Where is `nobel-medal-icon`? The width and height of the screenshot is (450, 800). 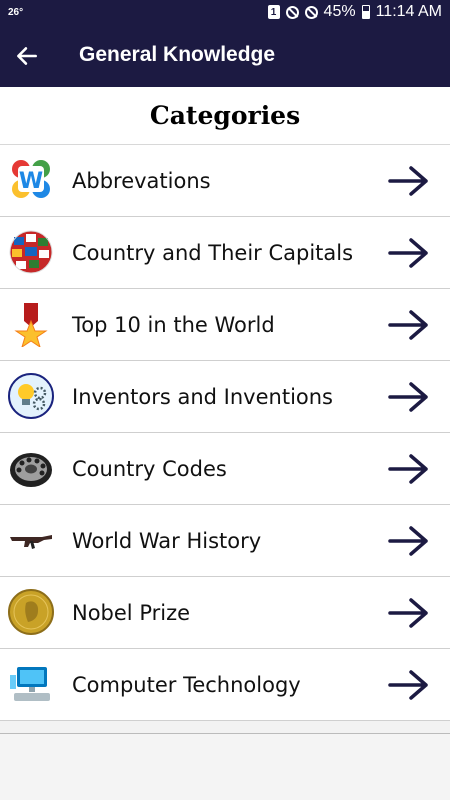
nobel-medal-icon is located at coordinates (31, 612).